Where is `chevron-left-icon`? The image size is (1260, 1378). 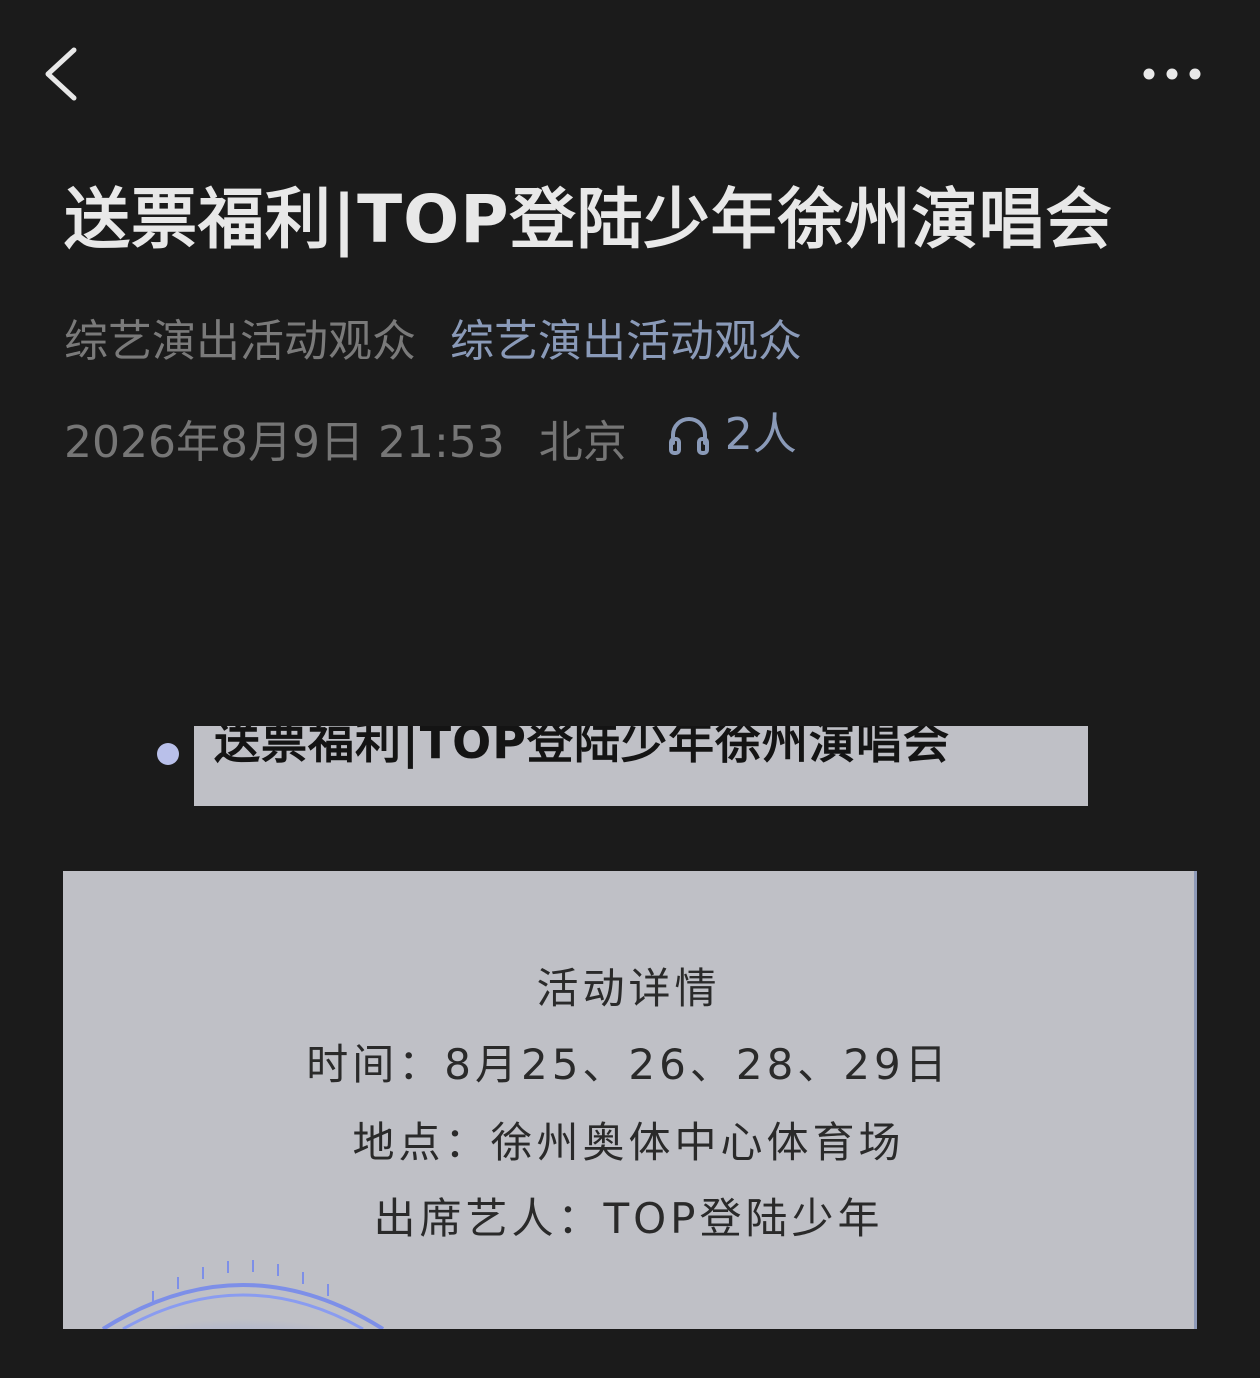 chevron-left-icon is located at coordinates (61, 74).